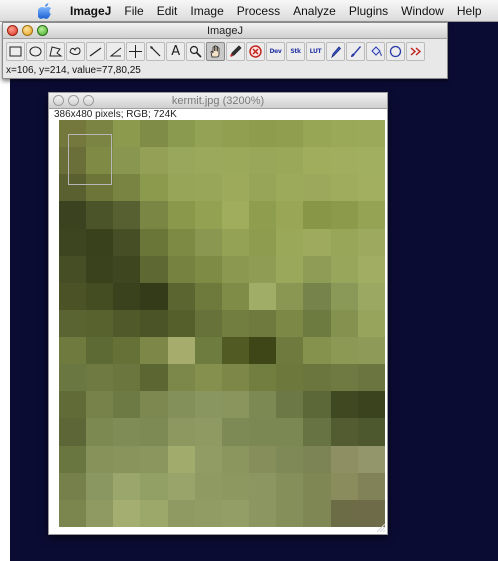 The height and width of the screenshot is (561, 498). I want to click on angle-tool-icon, so click(115, 52).